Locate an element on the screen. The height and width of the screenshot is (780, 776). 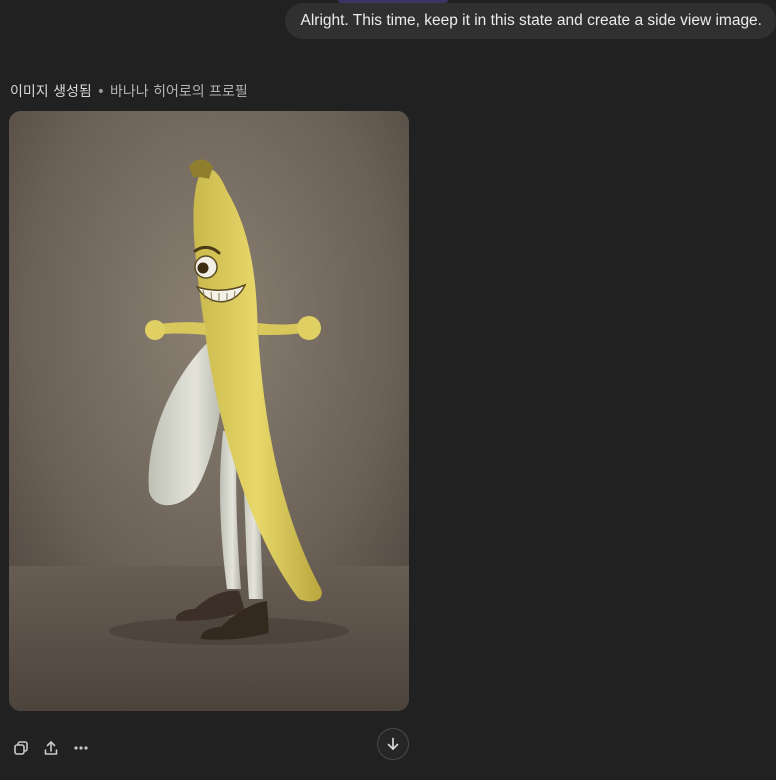
image-status-label: 이미지 생성됨 is located at coordinates (51, 92).